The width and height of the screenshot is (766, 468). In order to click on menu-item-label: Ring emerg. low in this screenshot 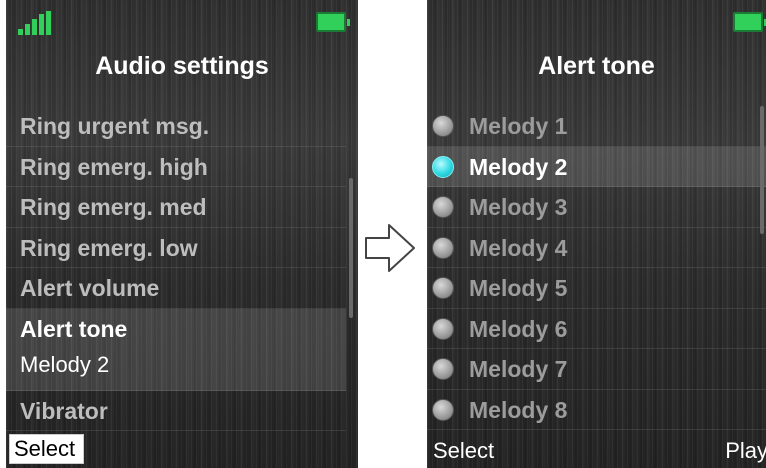, I will do `click(109, 247)`.